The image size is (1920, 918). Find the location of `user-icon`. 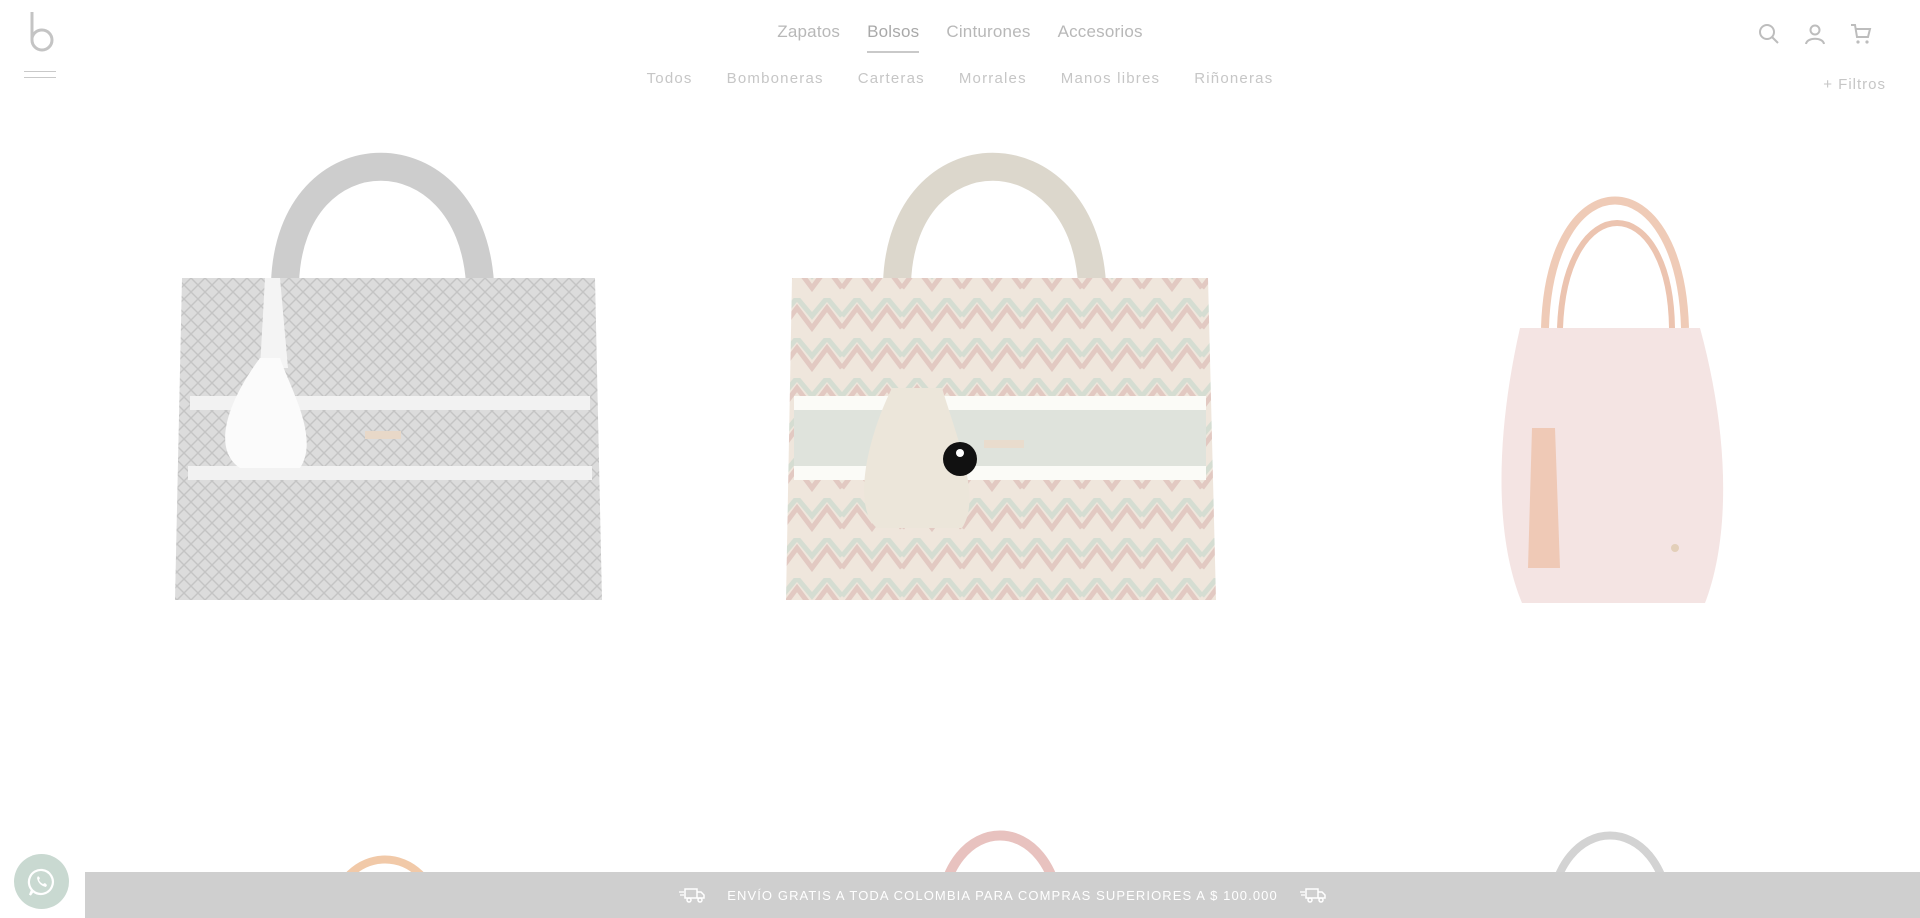

user-icon is located at coordinates (1815, 34).